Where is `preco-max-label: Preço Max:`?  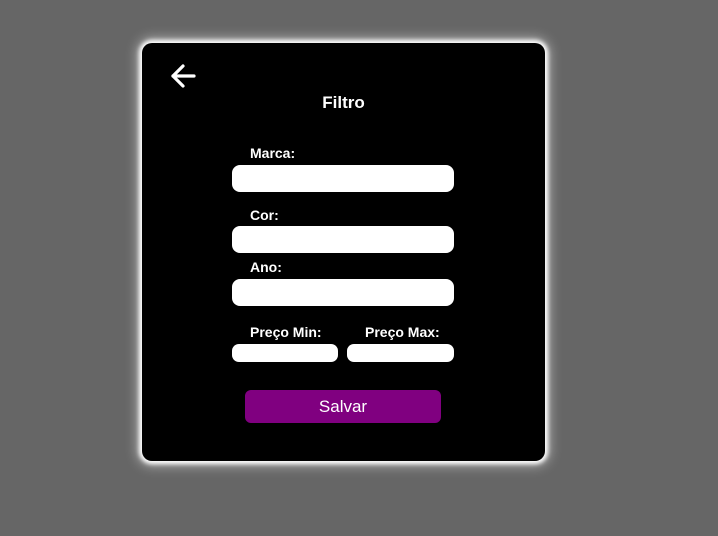
preco-max-label: Preço Max: is located at coordinates (402, 332).